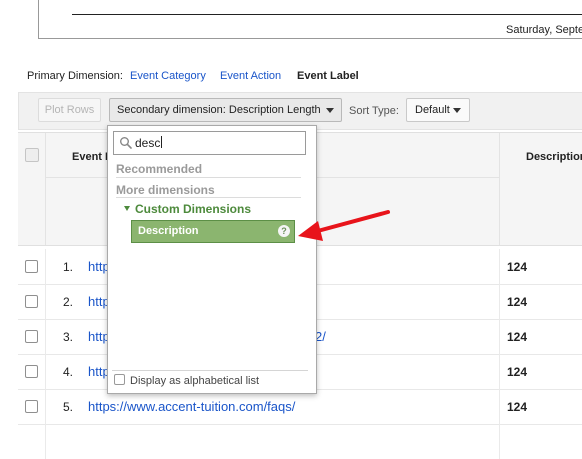 Image resolution: width=582 pixels, height=459 pixels. Describe the element at coordinates (310, 19) in the screenshot. I see `chart-area` at that location.